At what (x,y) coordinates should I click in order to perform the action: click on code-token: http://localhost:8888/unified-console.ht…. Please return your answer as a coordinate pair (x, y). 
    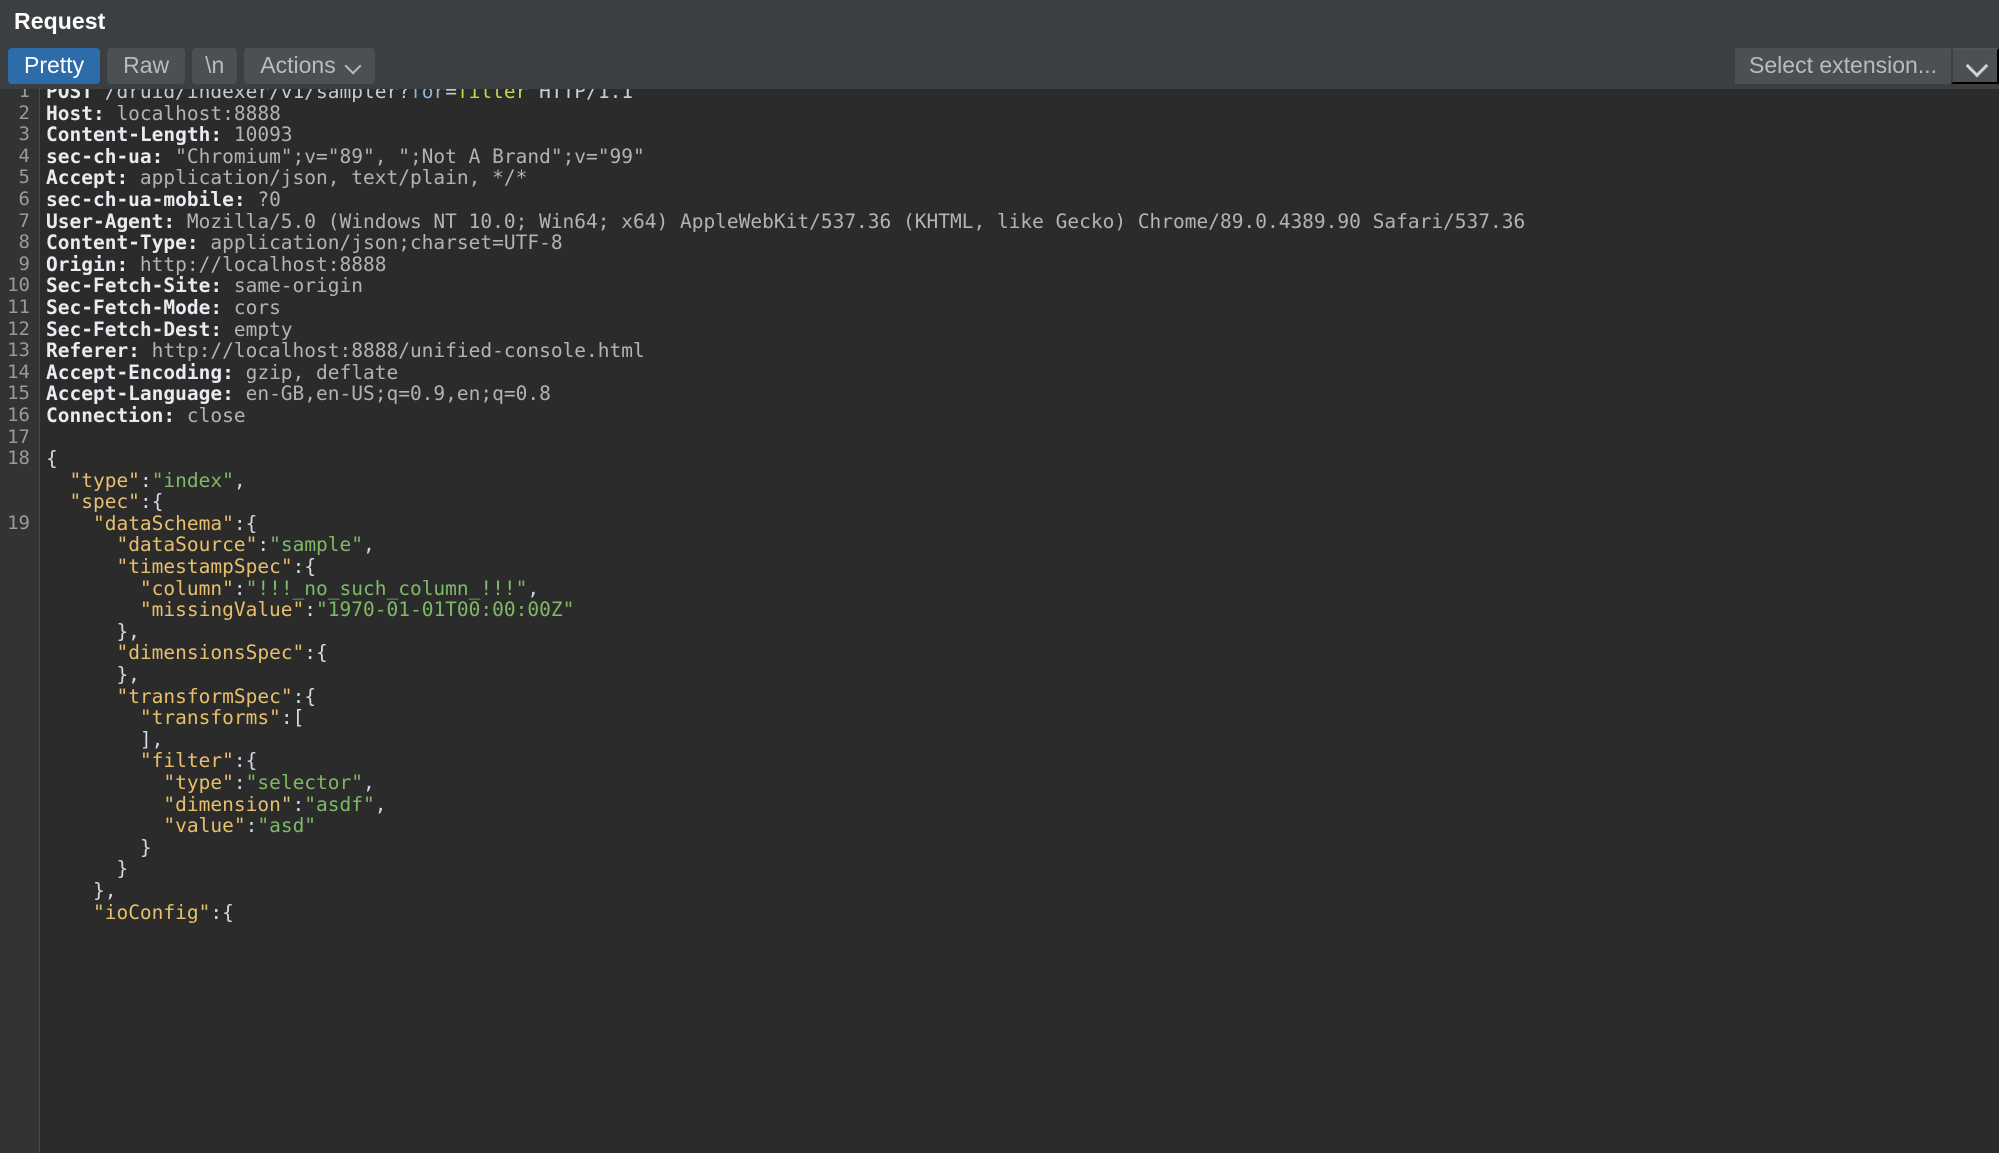
    Looking at the image, I should click on (392, 351).